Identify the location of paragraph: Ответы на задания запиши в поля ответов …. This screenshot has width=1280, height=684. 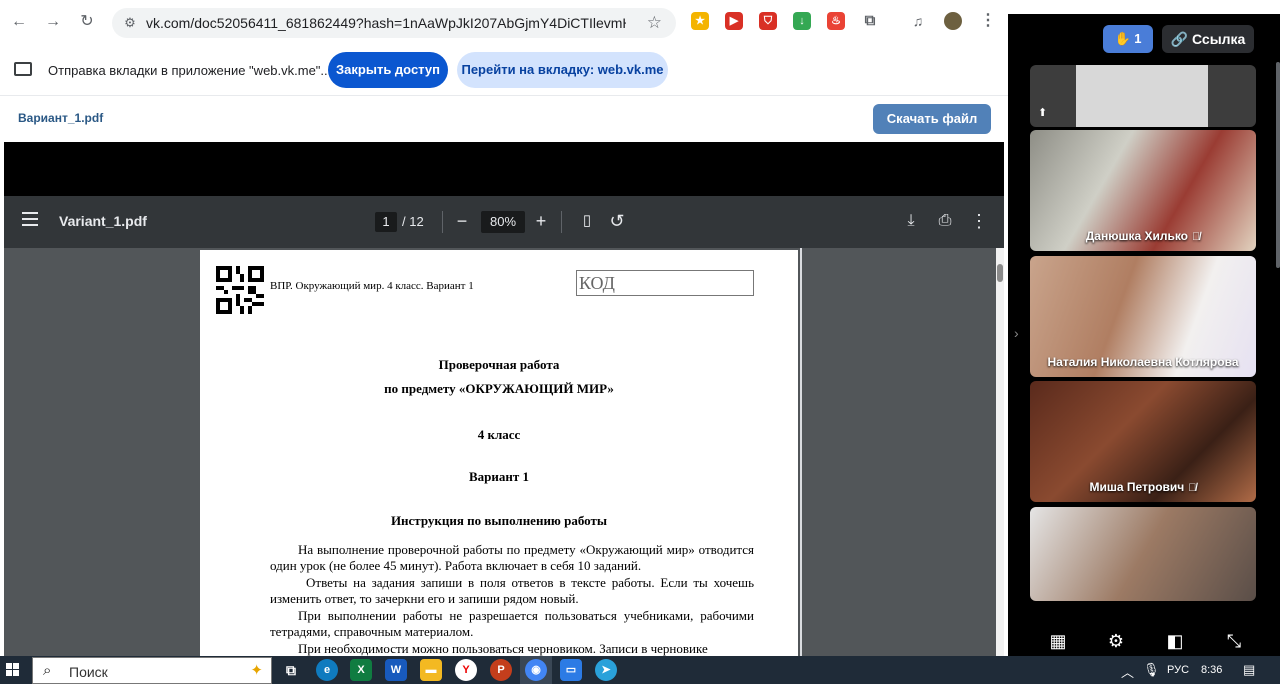
(512, 590).